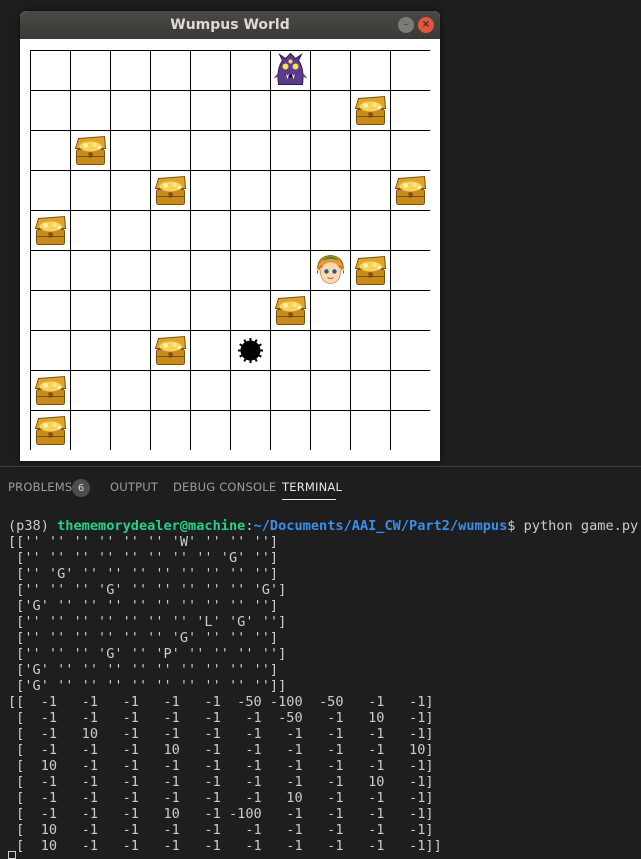  I want to click on panel-tabs: PROBLEMS 6 OUTPUT DEBUG CONSOLE TERMINAL, so click(320, 486).